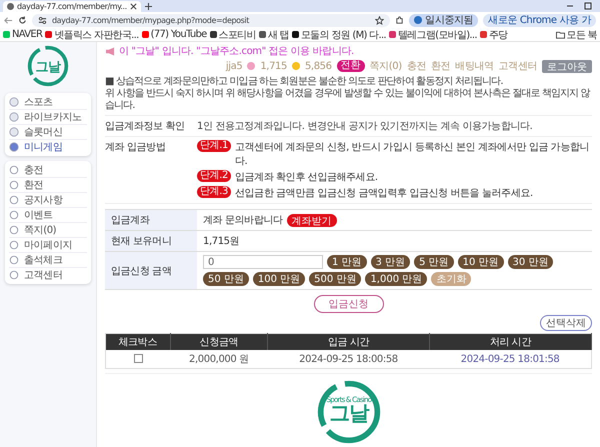 This screenshot has height=447, width=600. What do you see at coordinates (48, 200) in the screenshot?
I see `sidebar-menu-item: 공지사항` at bounding box center [48, 200].